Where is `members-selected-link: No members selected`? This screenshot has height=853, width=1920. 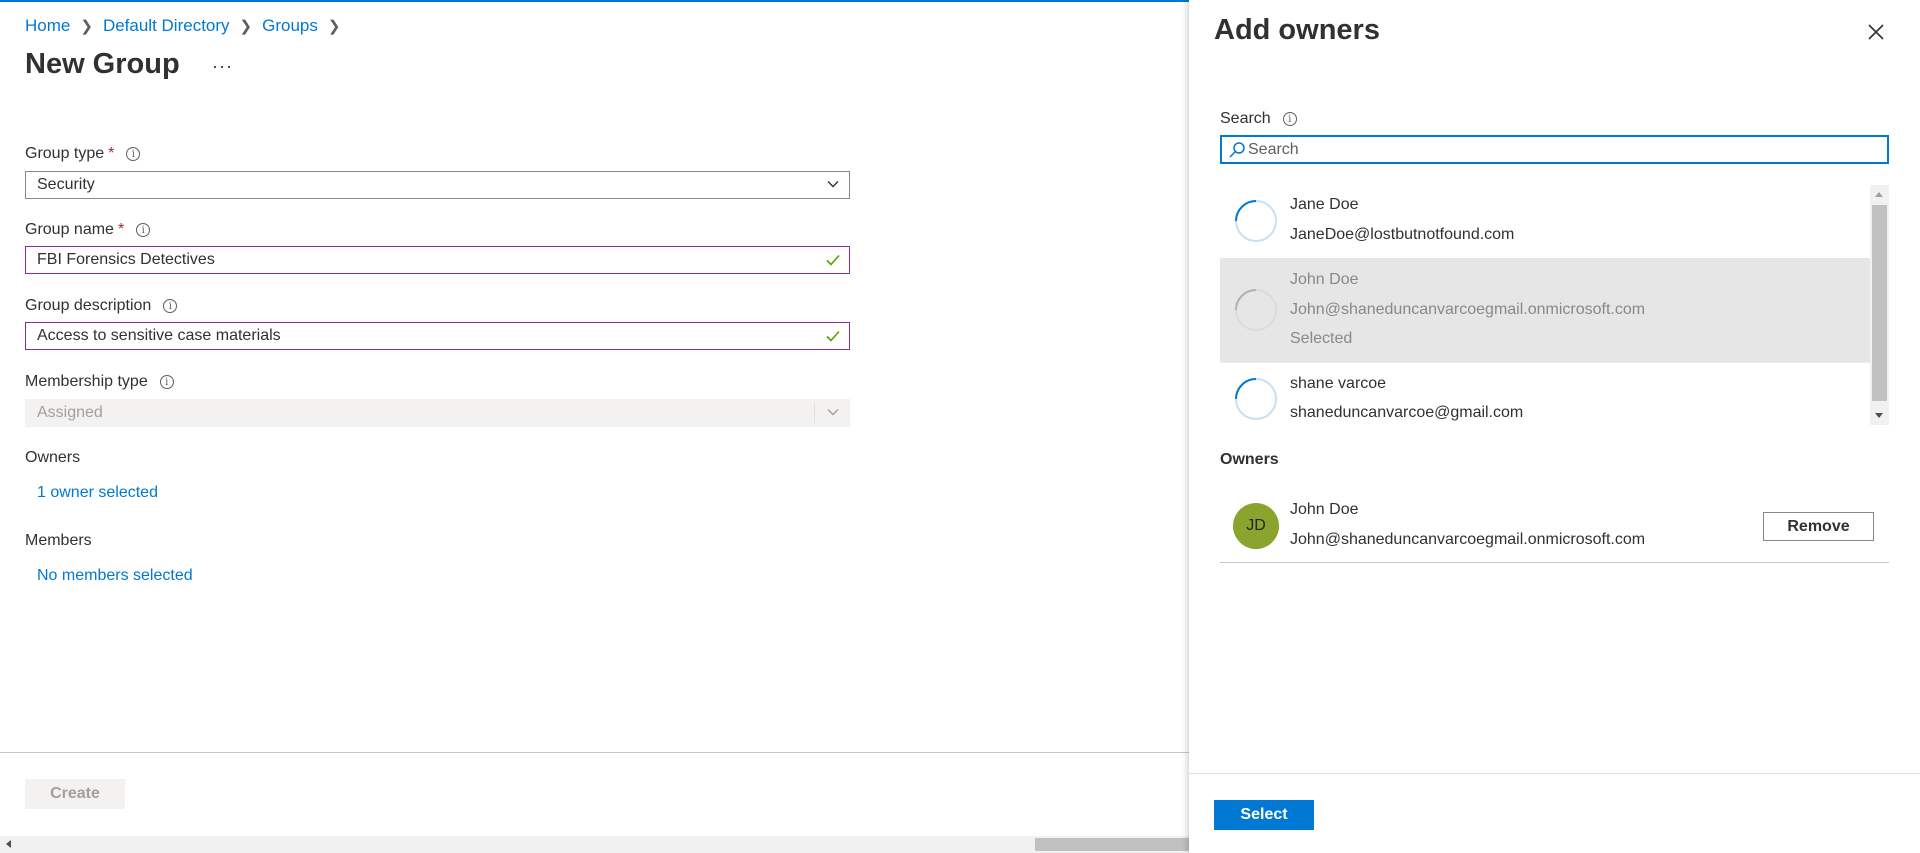
members-selected-link: No members selected is located at coordinates (115, 576).